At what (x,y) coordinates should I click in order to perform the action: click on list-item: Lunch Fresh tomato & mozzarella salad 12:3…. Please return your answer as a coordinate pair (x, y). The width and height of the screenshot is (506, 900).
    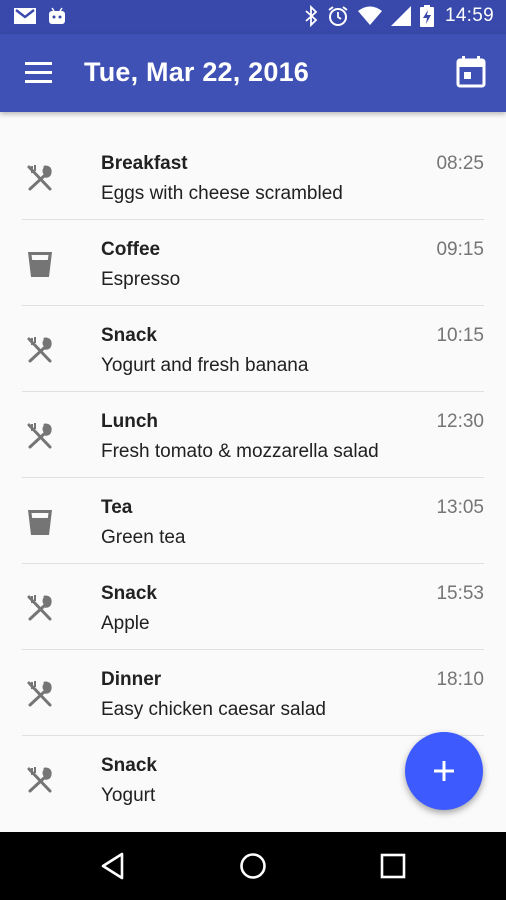
    Looking at the image, I should click on (253, 435).